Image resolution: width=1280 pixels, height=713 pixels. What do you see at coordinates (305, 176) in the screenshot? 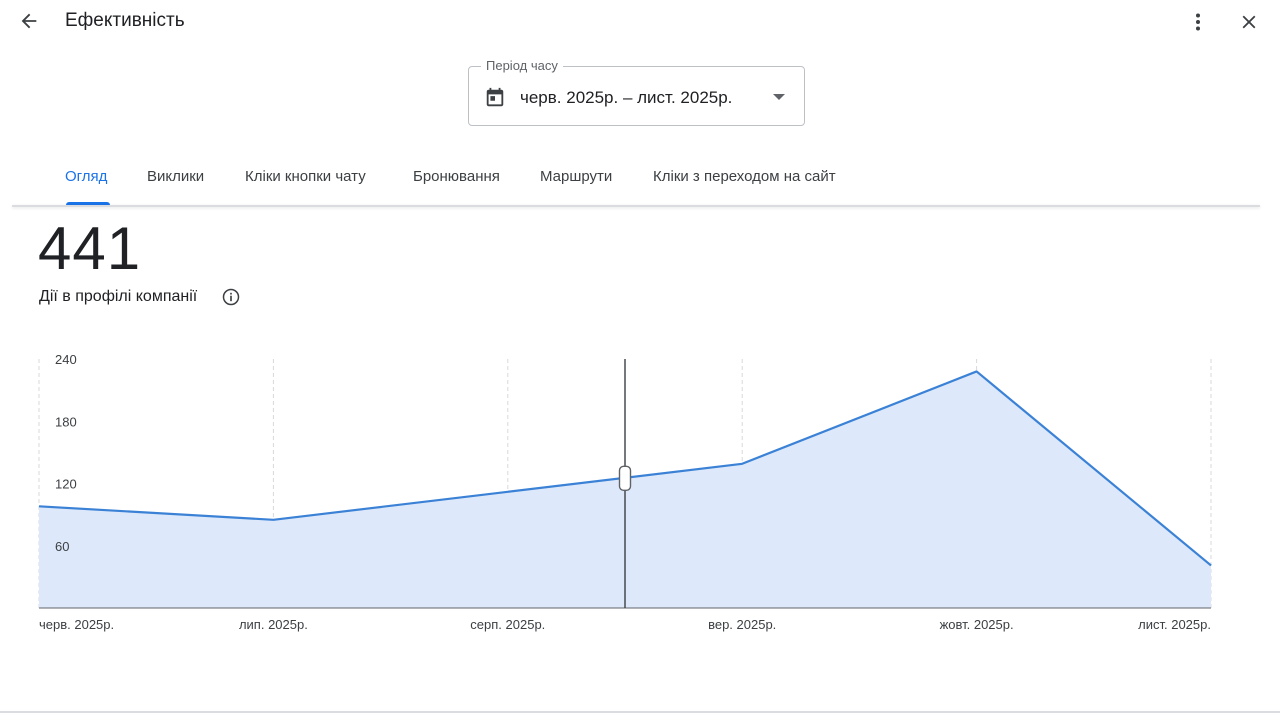
I see `tab-chat-clicks: Кліки кнопки чату` at bounding box center [305, 176].